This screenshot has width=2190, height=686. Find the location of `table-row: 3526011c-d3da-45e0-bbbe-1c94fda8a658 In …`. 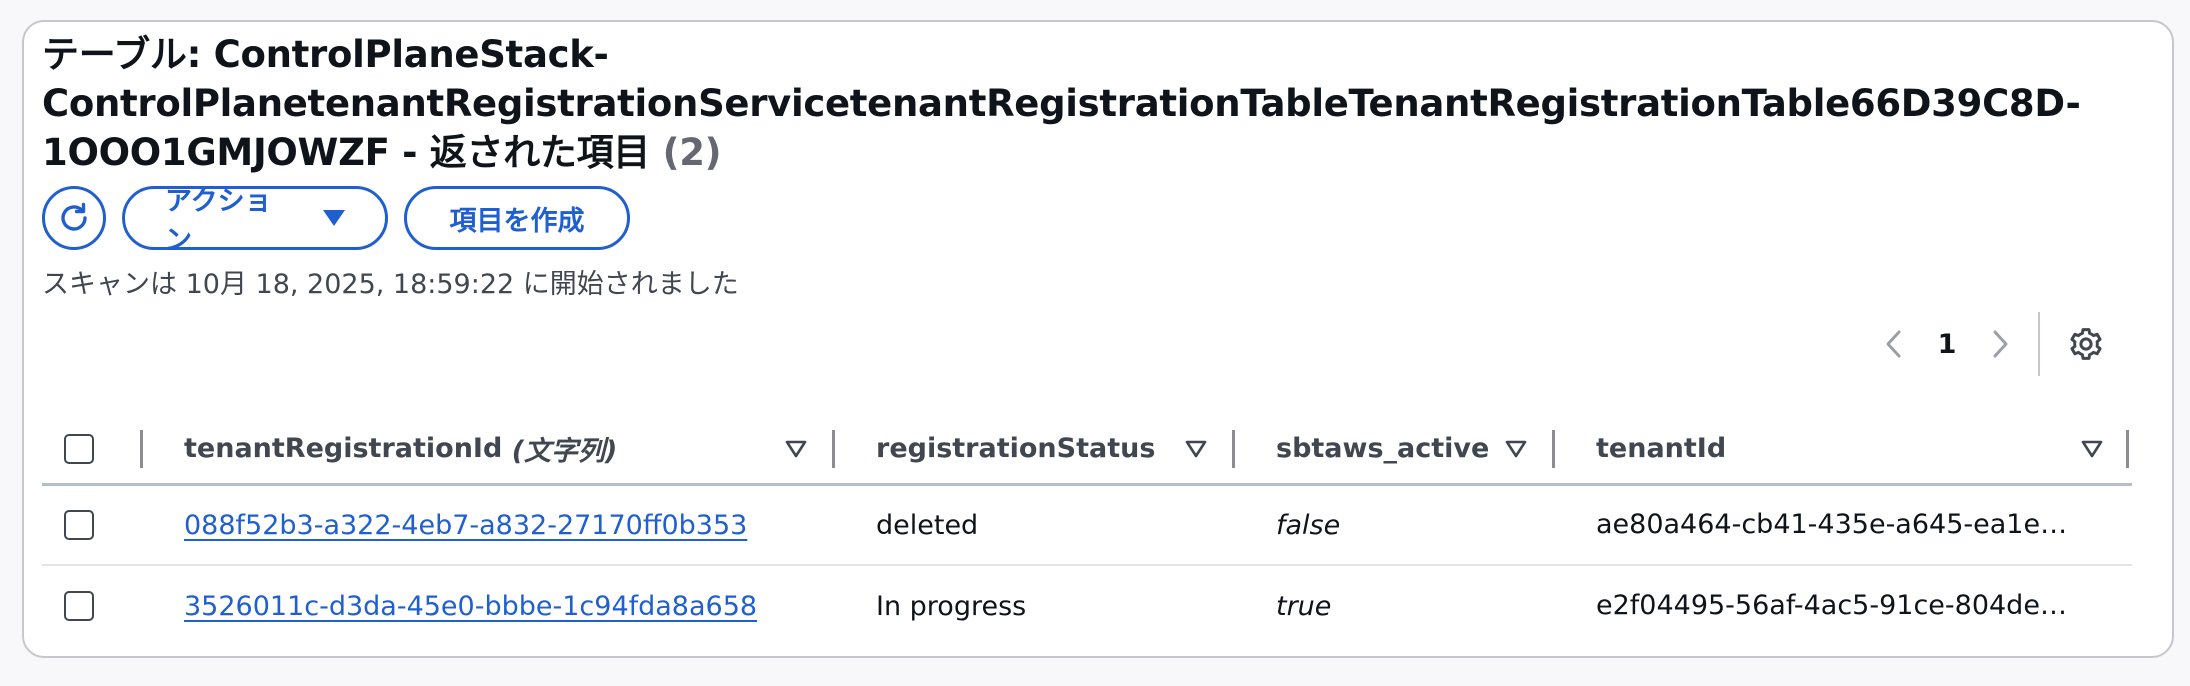

table-row: 3526011c-d3da-45e0-bbbe-1c94fda8a658 In … is located at coordinates (1087, 606).